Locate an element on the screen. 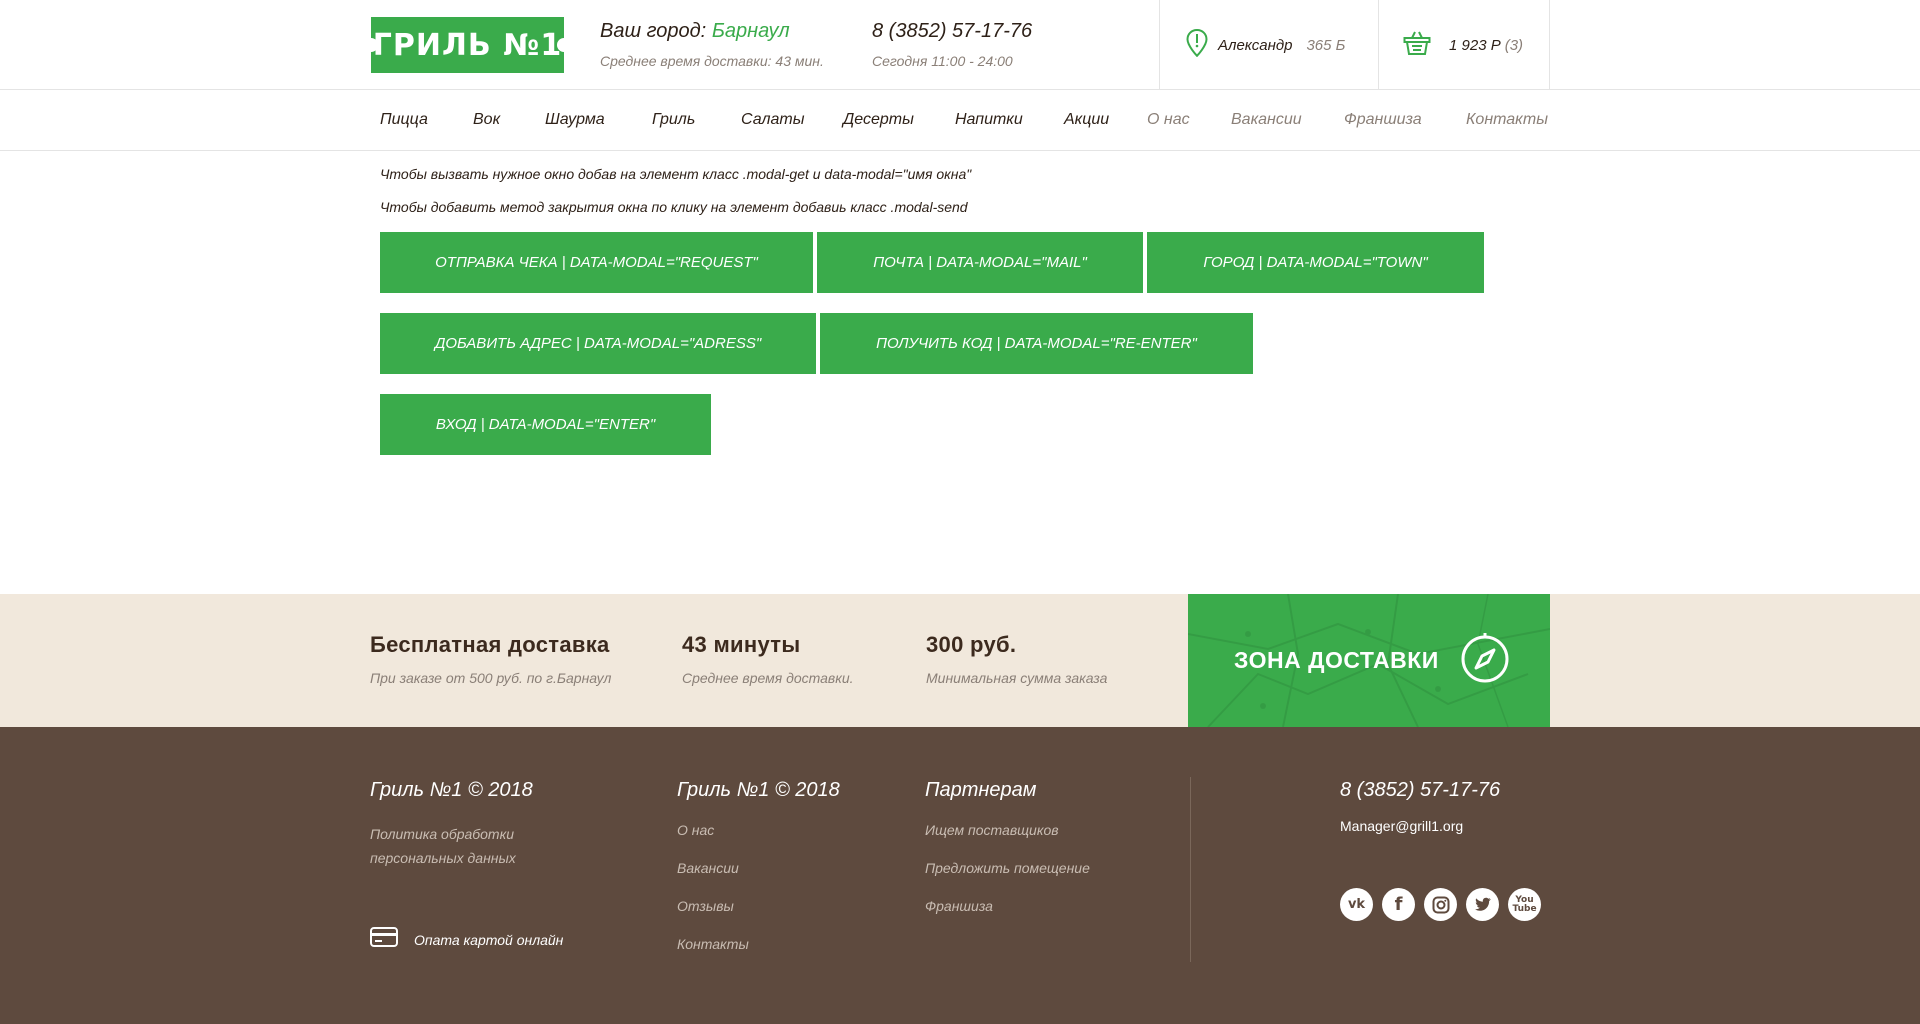 Image resolution: width=1920 pixels, height=1024 pixels. address-modal-button: ДОБАВИТЬ АДРЕС | DATA-MODAL="ADRESS" is located at coordinates (598, 343).